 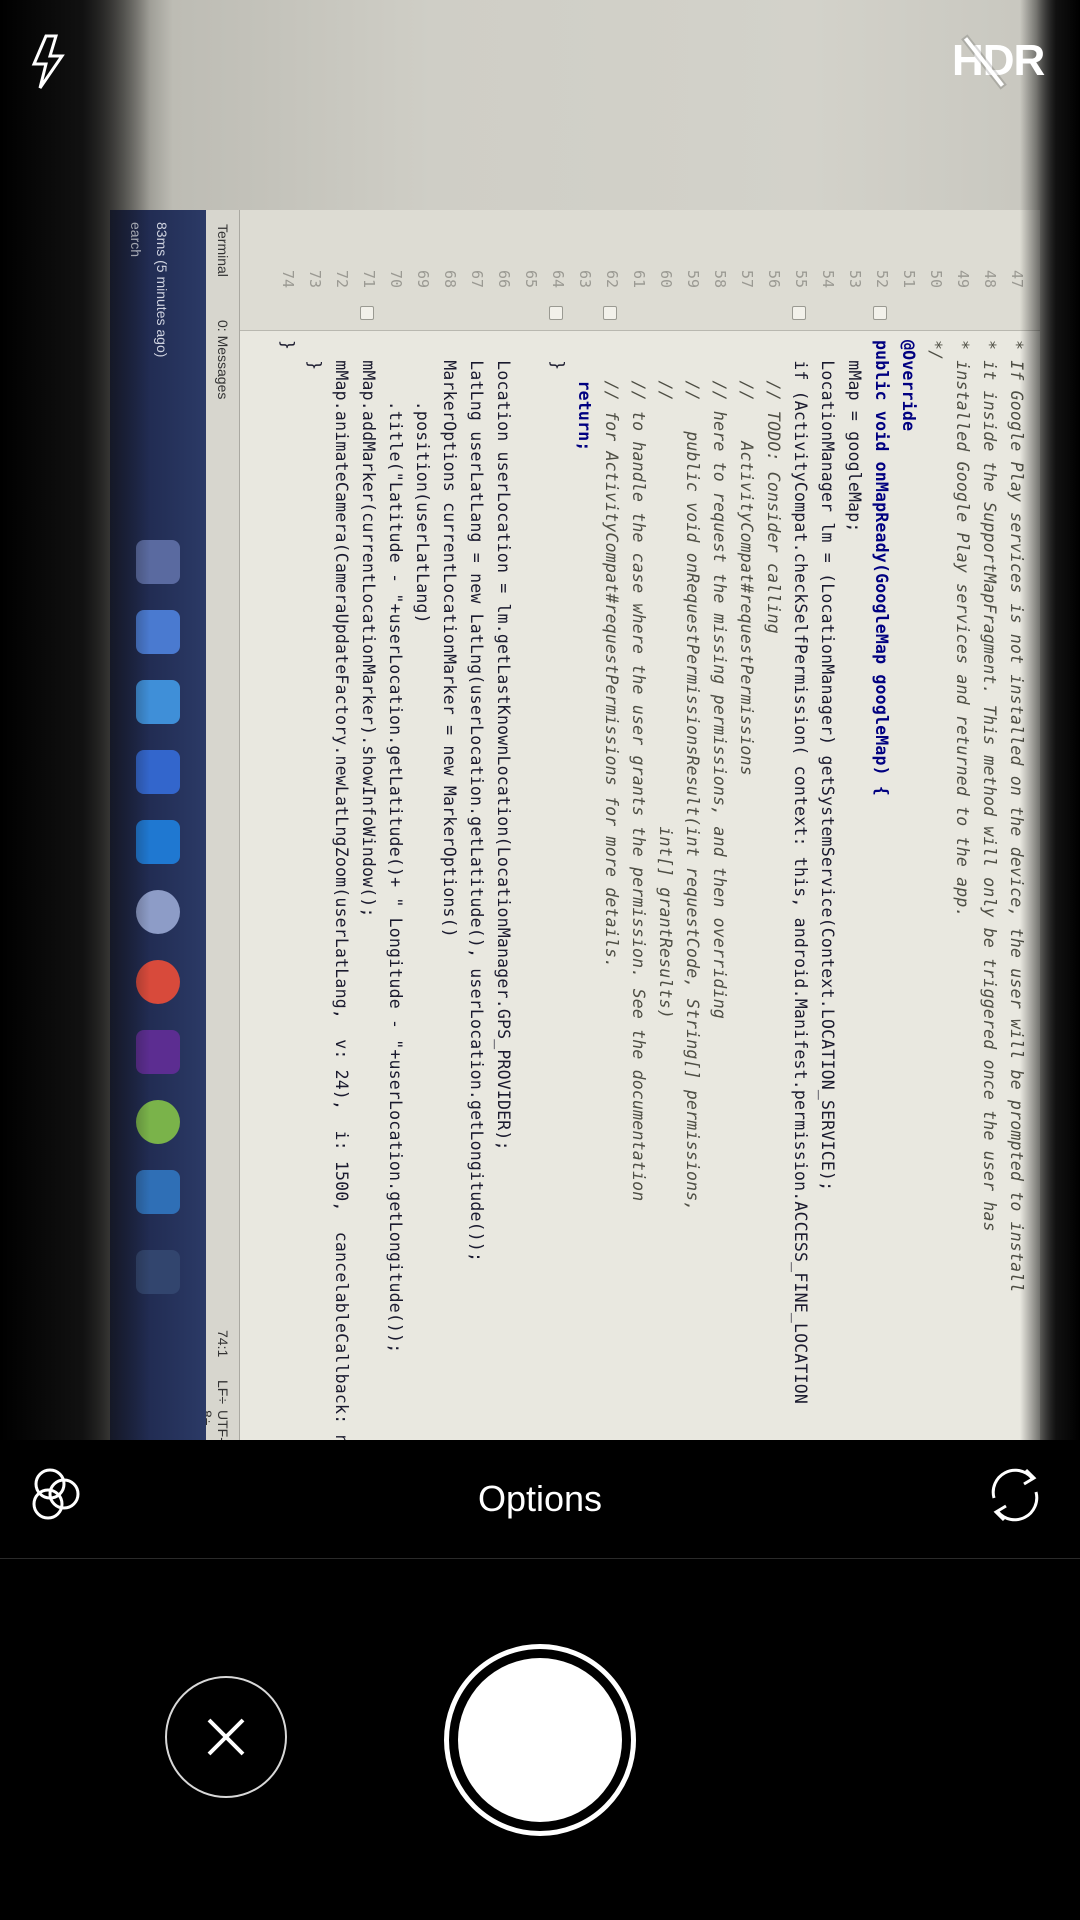 What do you see at coordinates (223, 1344) in the screenshot?
I see `cursor-position: 74:1` at bounding box center [223, 1344].